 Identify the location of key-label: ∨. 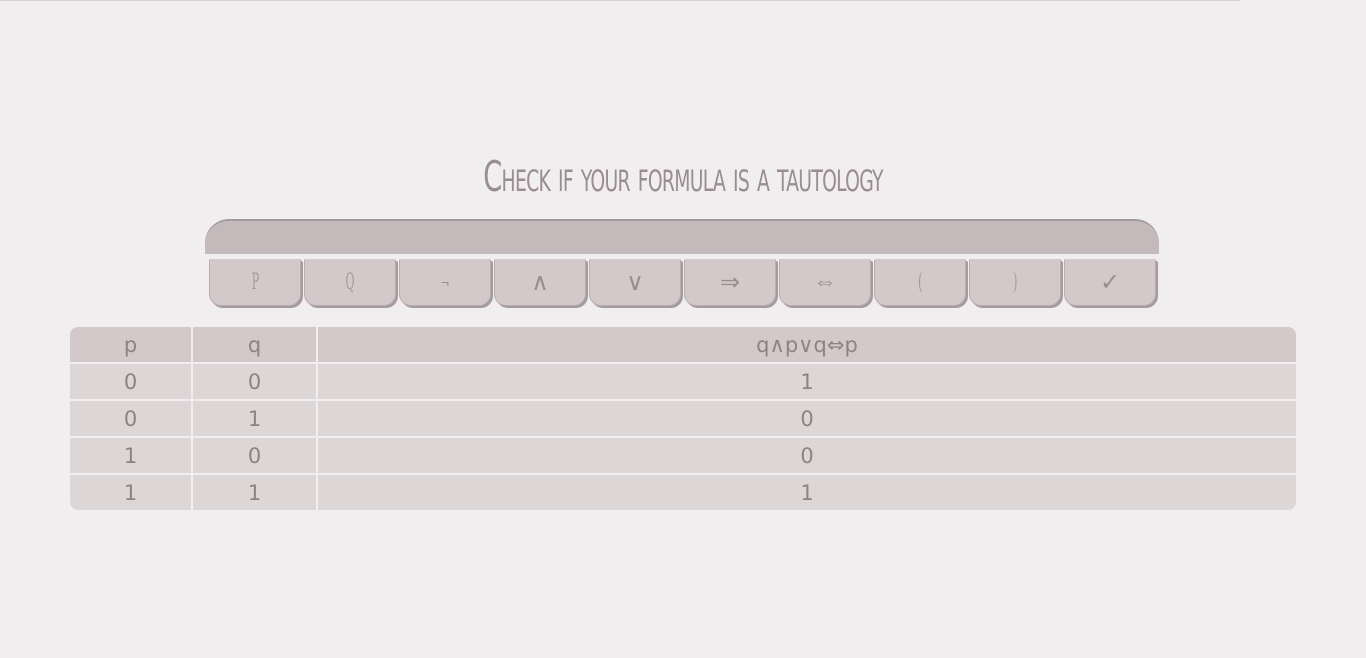
(635, 282).